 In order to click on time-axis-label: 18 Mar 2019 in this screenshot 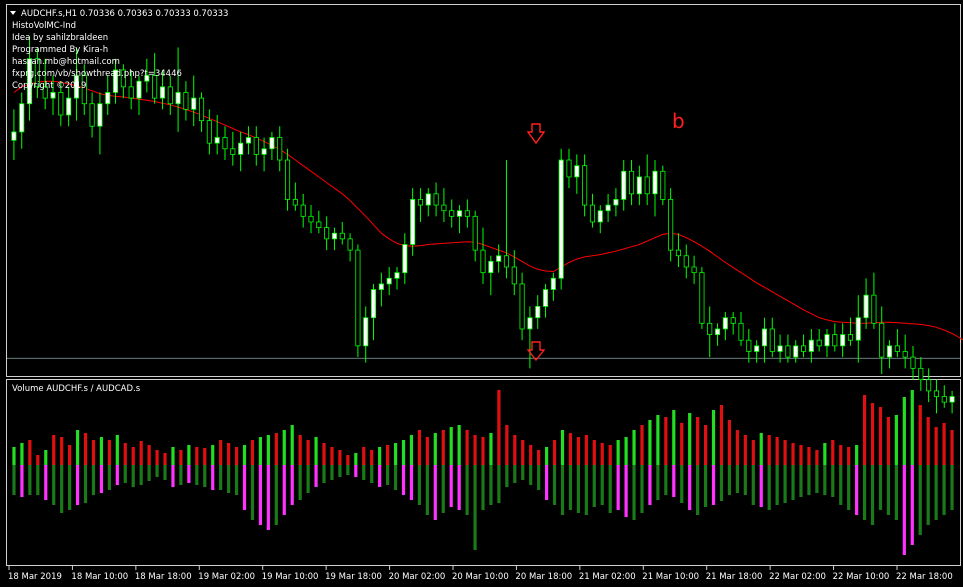, I will do `click(35, 577)`.